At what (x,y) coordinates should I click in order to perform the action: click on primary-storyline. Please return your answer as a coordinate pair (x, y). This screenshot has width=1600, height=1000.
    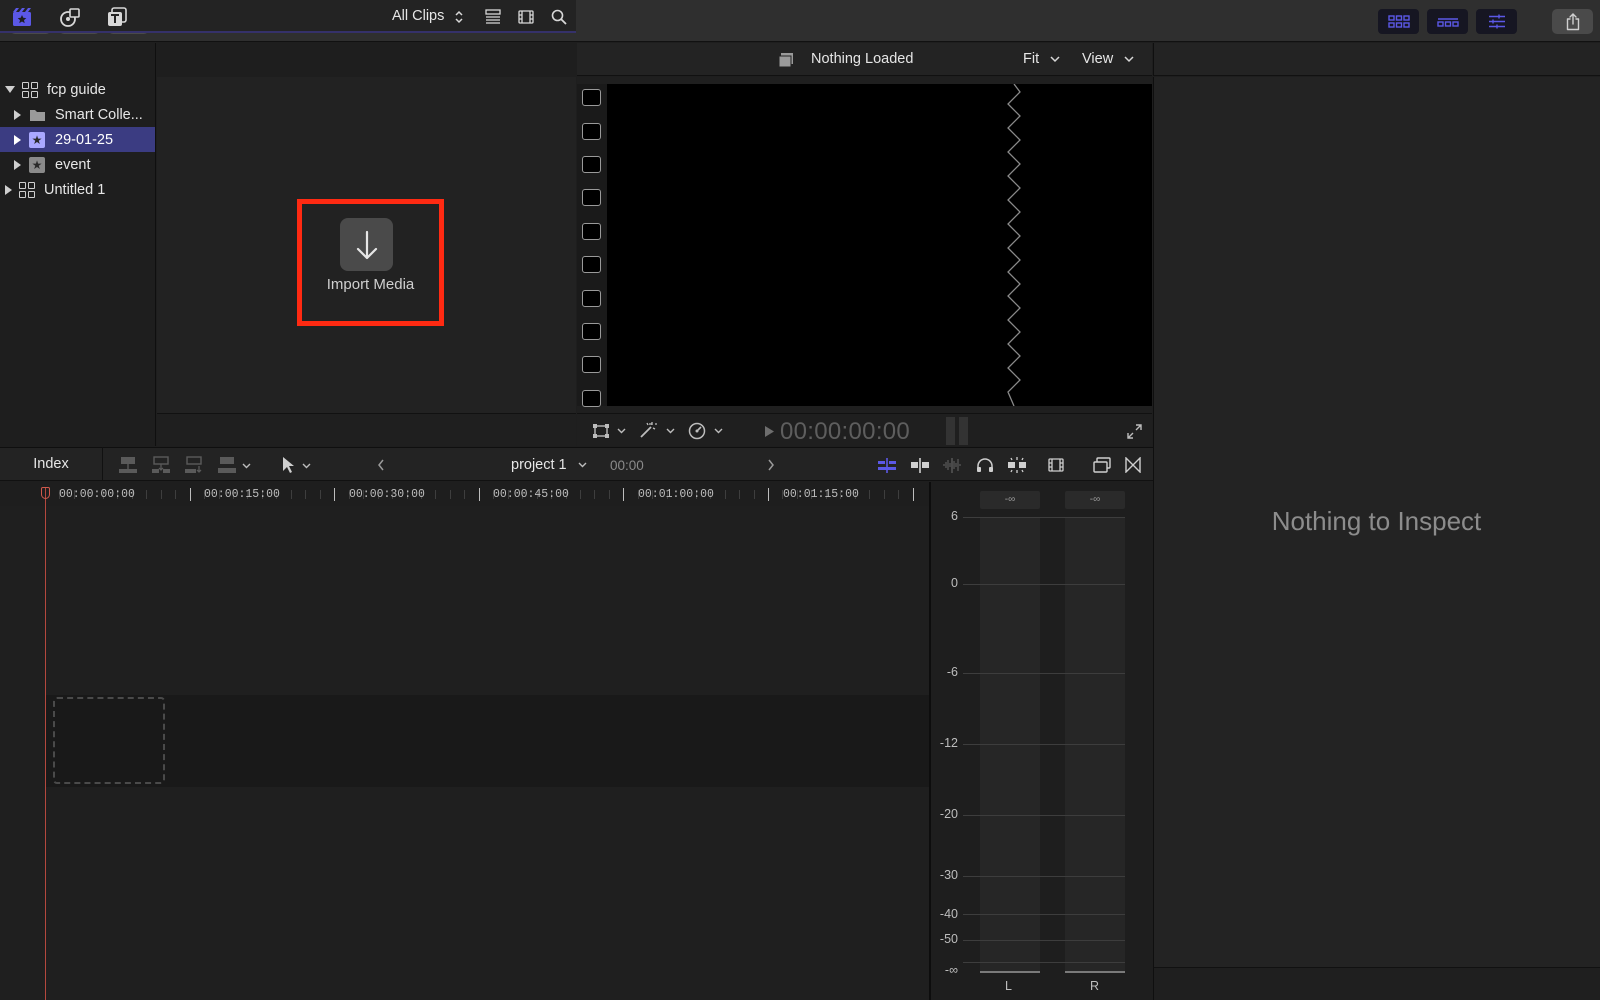
    Looking at the image, I should click on (487, 741).